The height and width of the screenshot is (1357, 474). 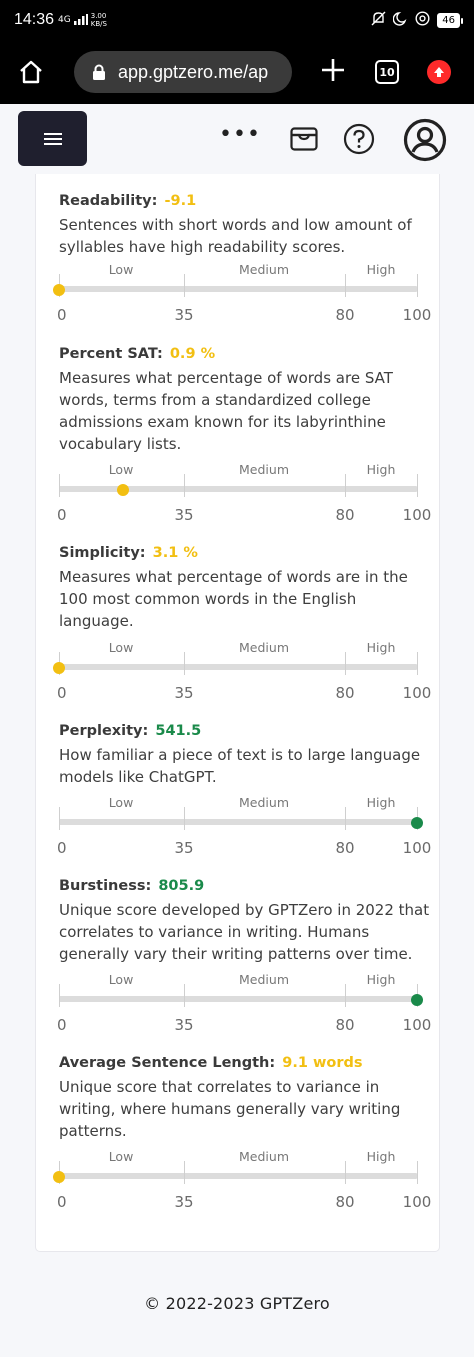 I want to click on data-speed: 3.00 KB/S, so click(x=99, y=20).